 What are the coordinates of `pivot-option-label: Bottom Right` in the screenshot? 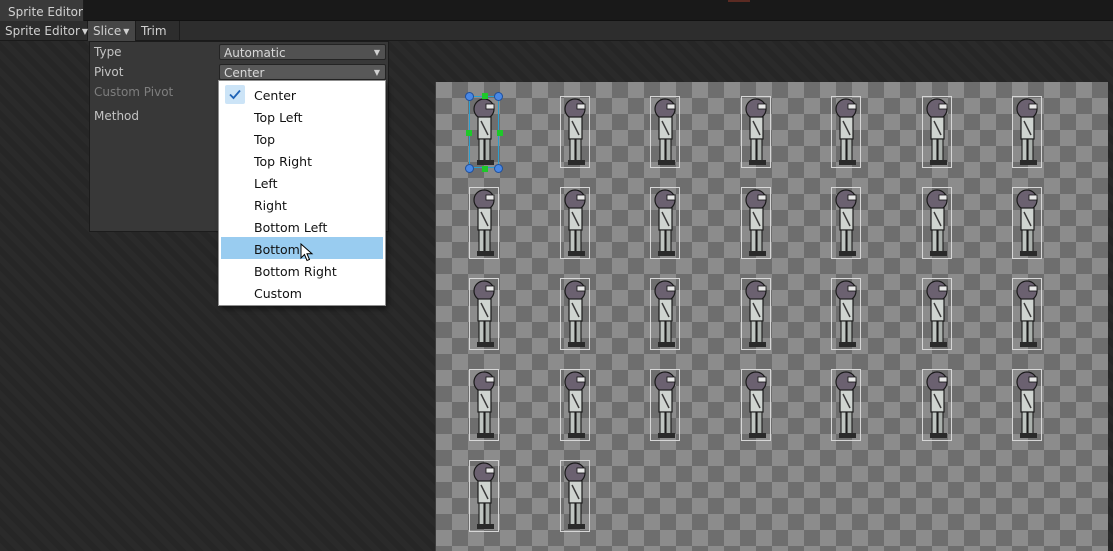 It's located at (295, 271).